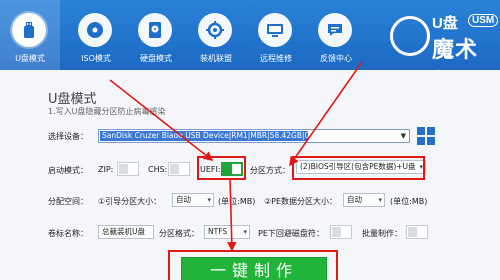 The width and height of the screenshot is (500, 280). What do you see at coordinates (29, 30) in the screenshot?
I see `usb-drive-icon` at bounding box center [29, 30].